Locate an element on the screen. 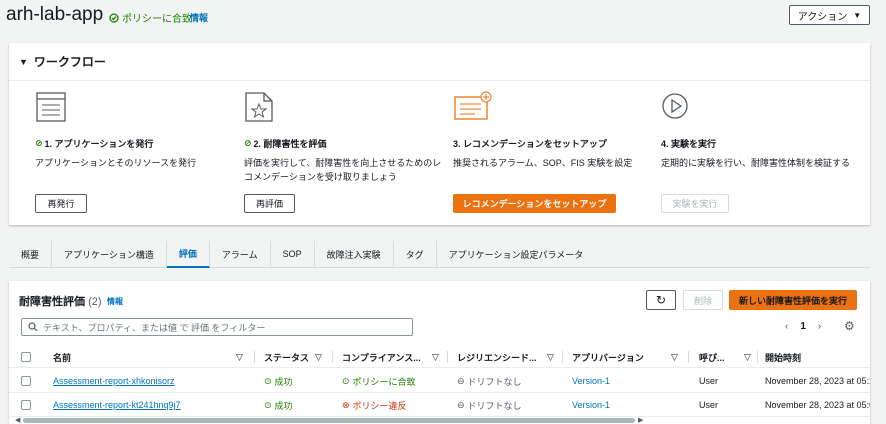 The image size is (886, 424). setup-recommendations-button: レコメンデーションをセットアップ is located at coordinates (534, 203).